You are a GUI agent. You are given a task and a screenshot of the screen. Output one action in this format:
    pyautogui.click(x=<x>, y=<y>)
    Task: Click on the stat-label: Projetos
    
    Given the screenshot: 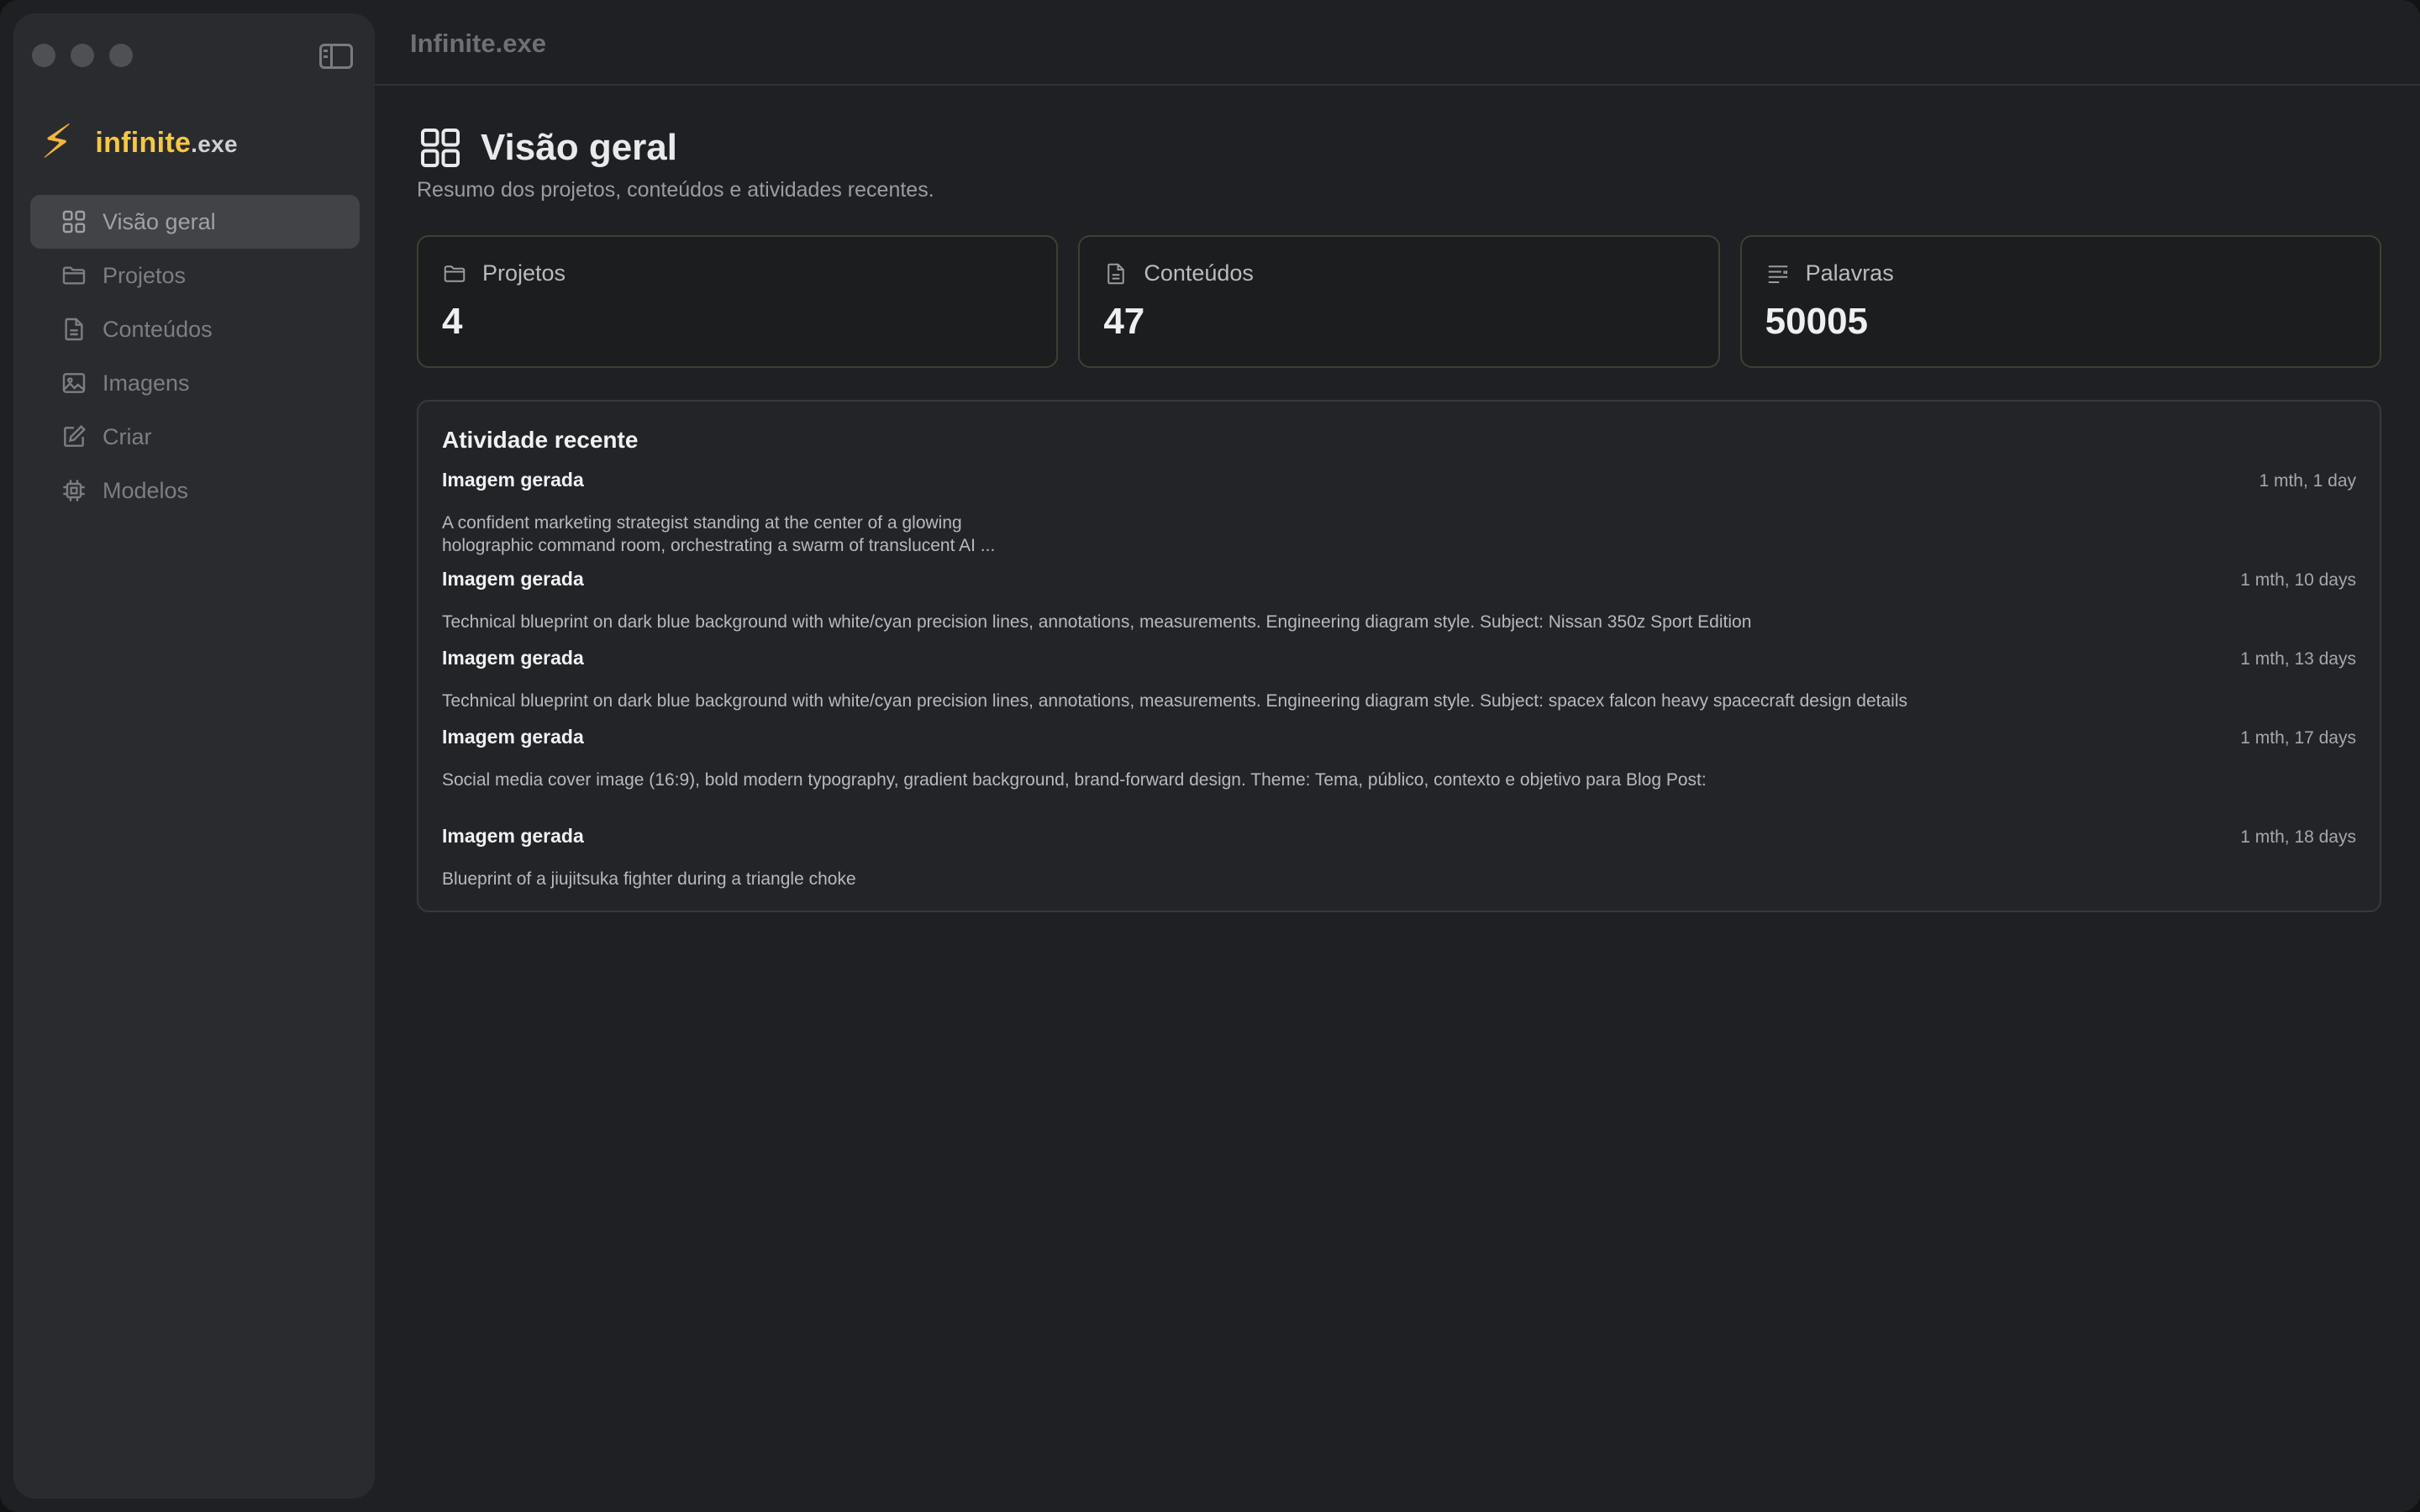 What is the action you would take?
    pyautogui.click(x=504, y=273)
    